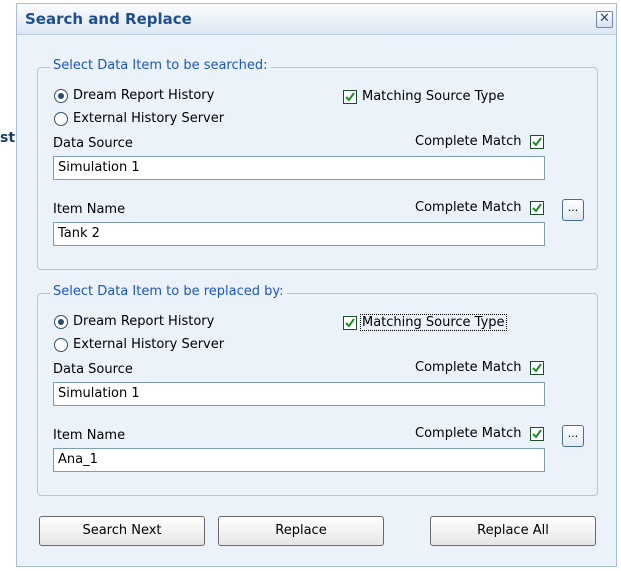  Describe the element at coordinates (89, 435) in the screenshot. I see `replace-item-name-label: Item Name` at that location.